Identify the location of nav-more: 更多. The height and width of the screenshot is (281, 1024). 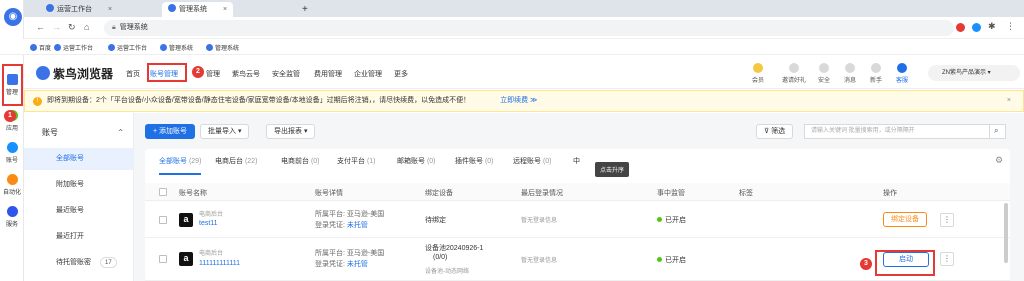
(401, 74).